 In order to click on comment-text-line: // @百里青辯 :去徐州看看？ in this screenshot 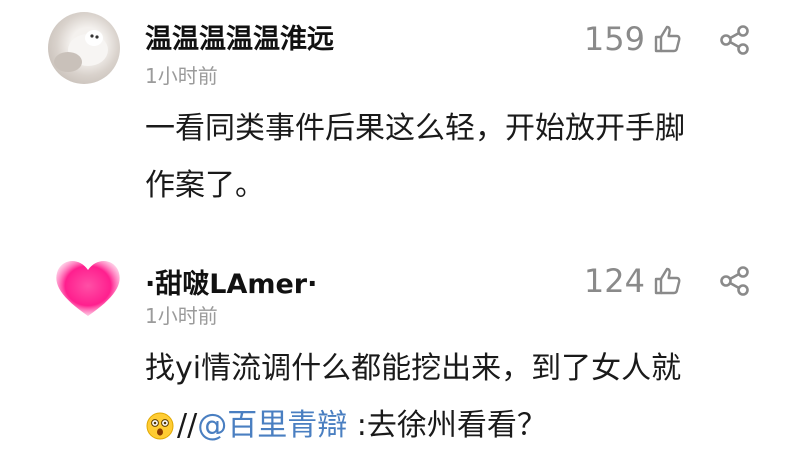, I will do `click(460, 425)`.